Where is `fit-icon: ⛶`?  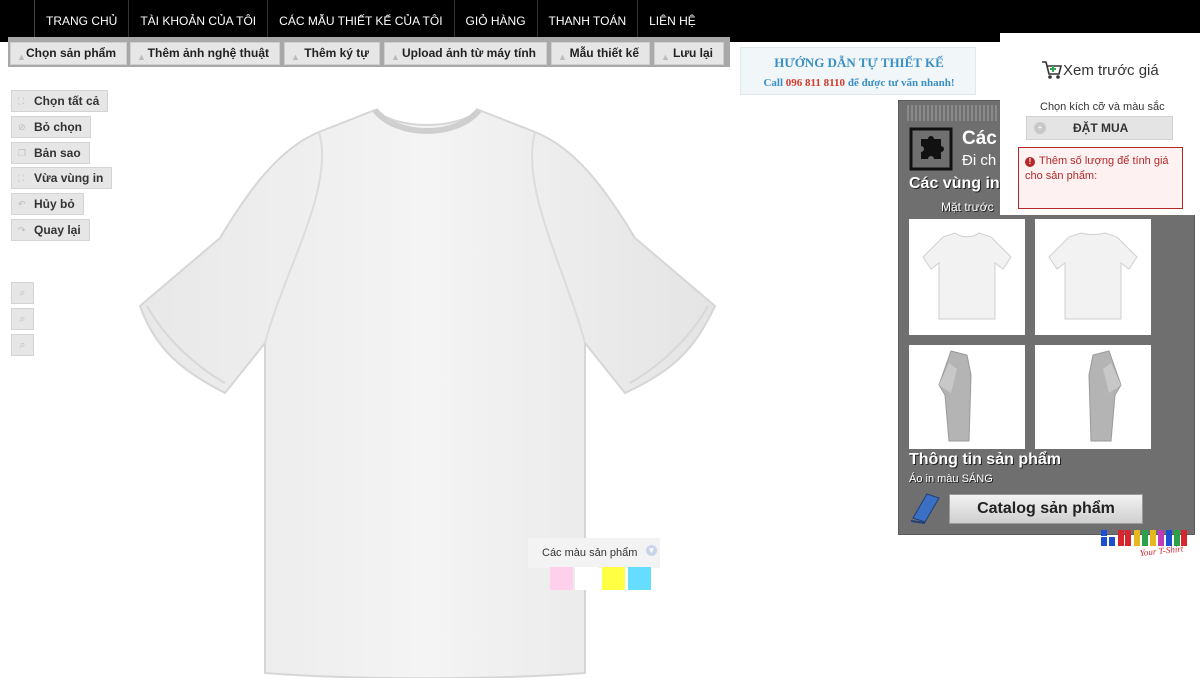
fit-icon: ⛶ is located at coordinates (21, 178).